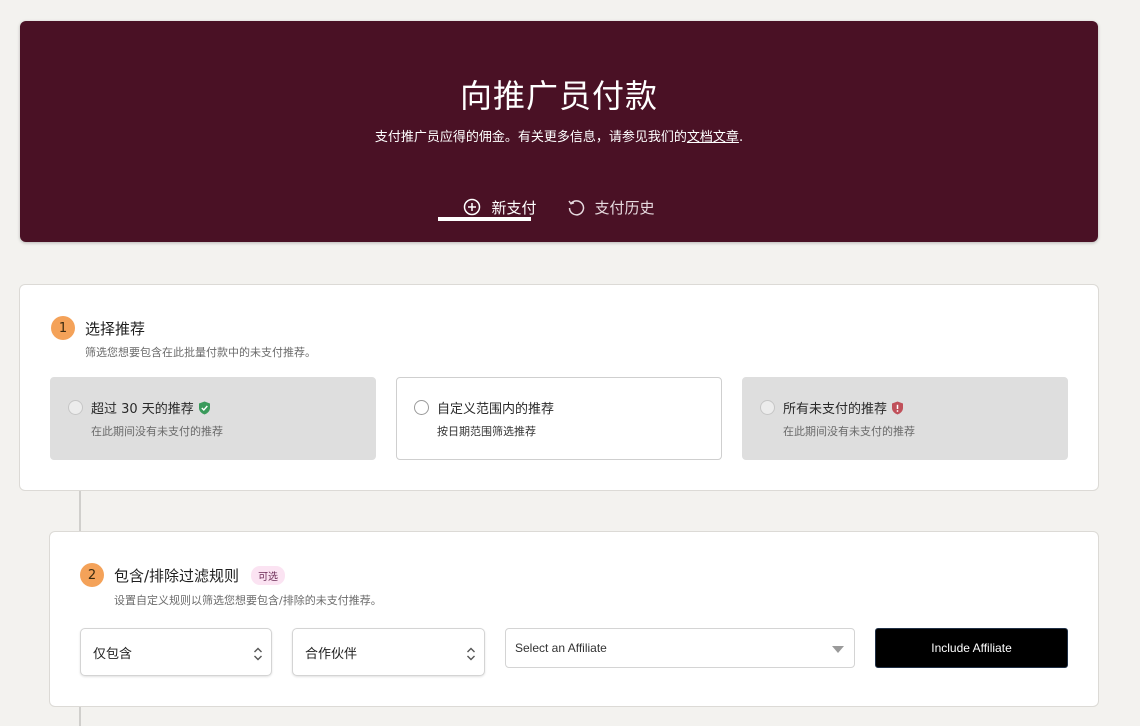 Image resolution: width=1140 pixels, height=726 pixels. I want to click on step2-number: 2, so click(92, 575).